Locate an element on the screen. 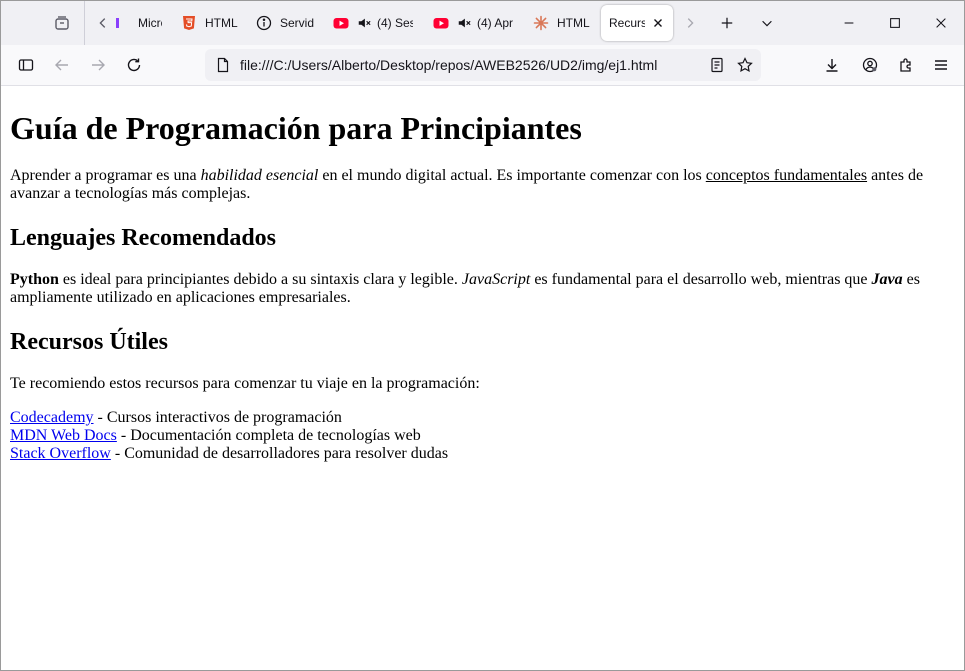 This screenshot has width=965, height=671. reader-view-button is located at coordinates (717, 65).